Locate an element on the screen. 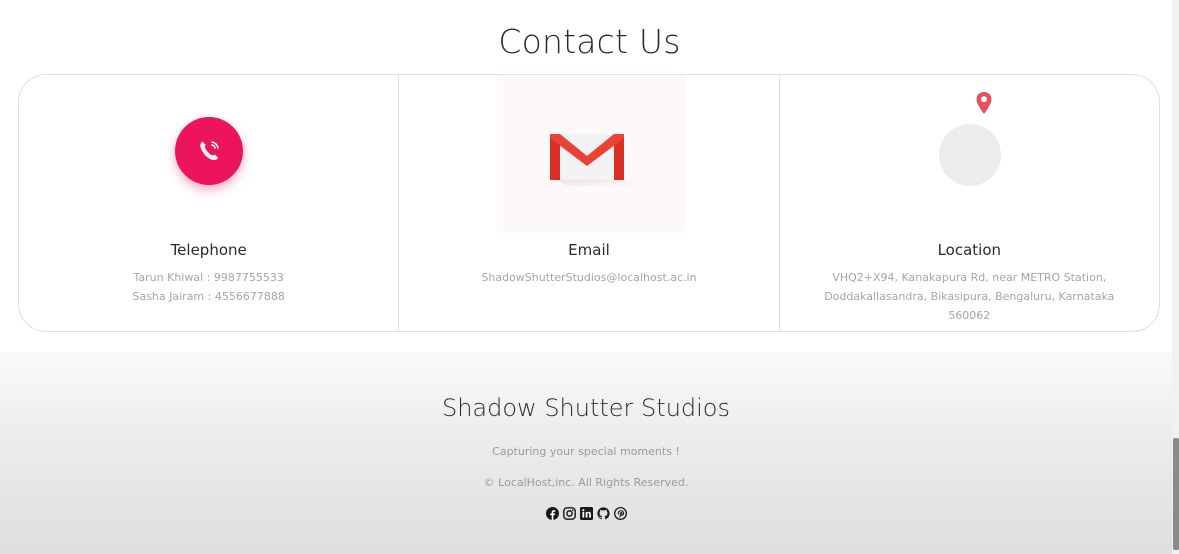 This screenshot has height=554, width=1179. telephone-line: Tarun Khiwal : 9987755533 is located at coordinates (208, 277).